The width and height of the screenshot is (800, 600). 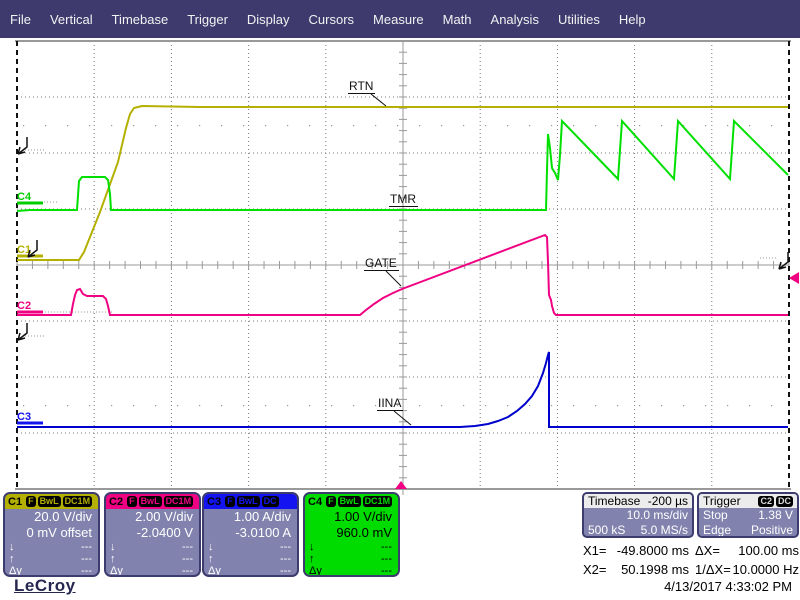 What do you see at coordinates (270, 501) in the screenshot?
I see `impedance-badge: DC` at bounding box center [270, 501].